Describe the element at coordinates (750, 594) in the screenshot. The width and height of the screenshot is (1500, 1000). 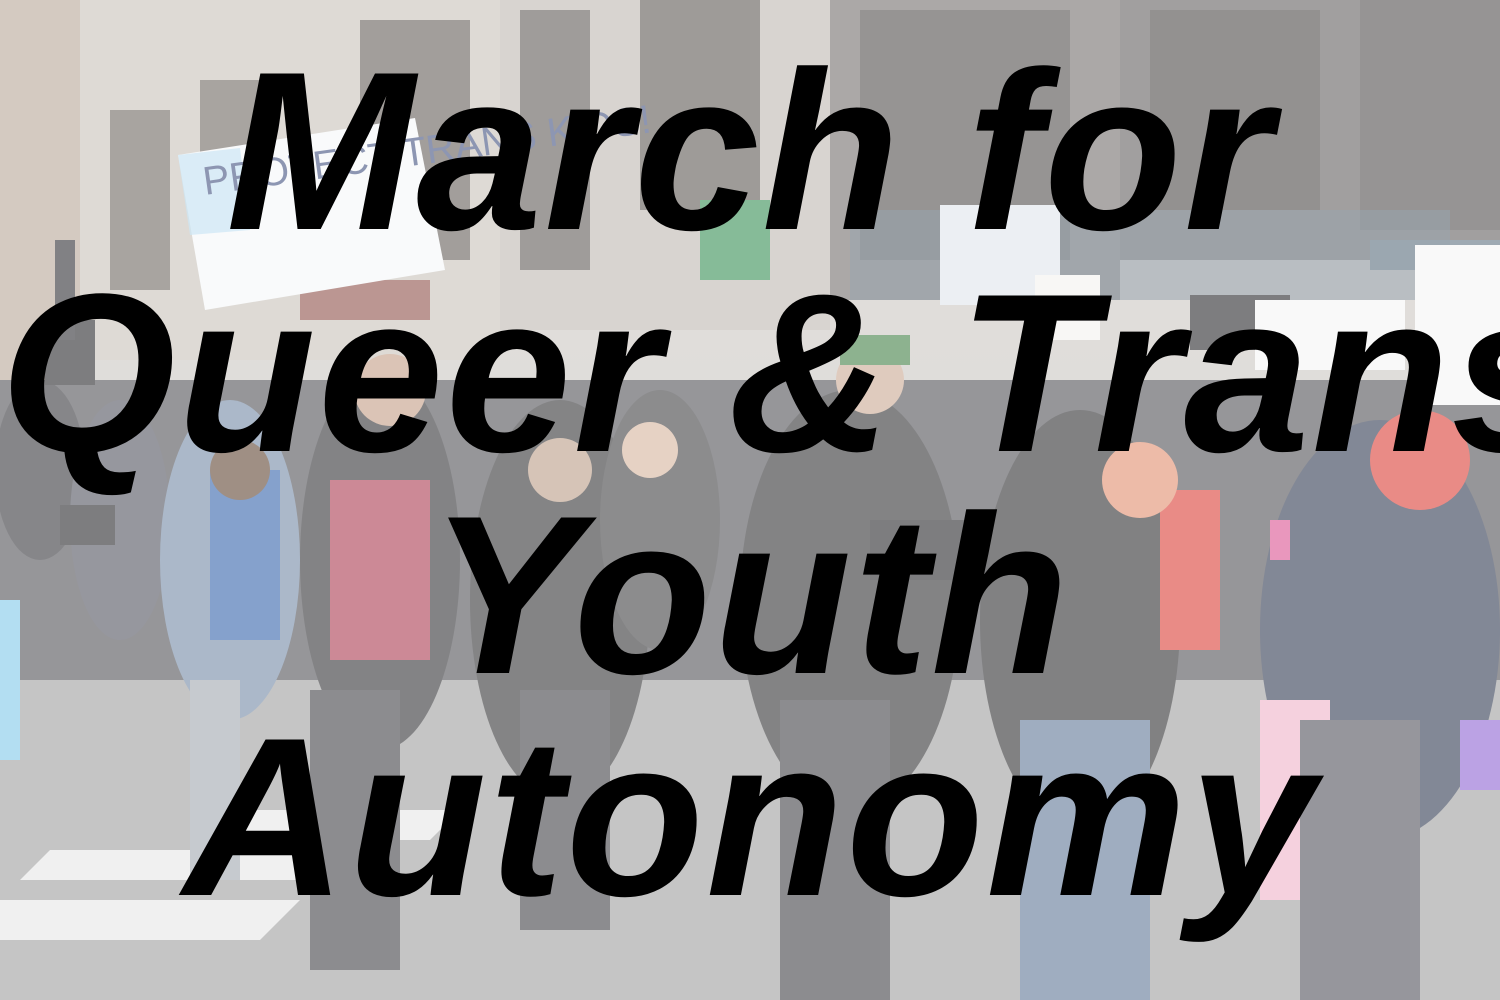
I see `title-line-3: Youth` at that location.